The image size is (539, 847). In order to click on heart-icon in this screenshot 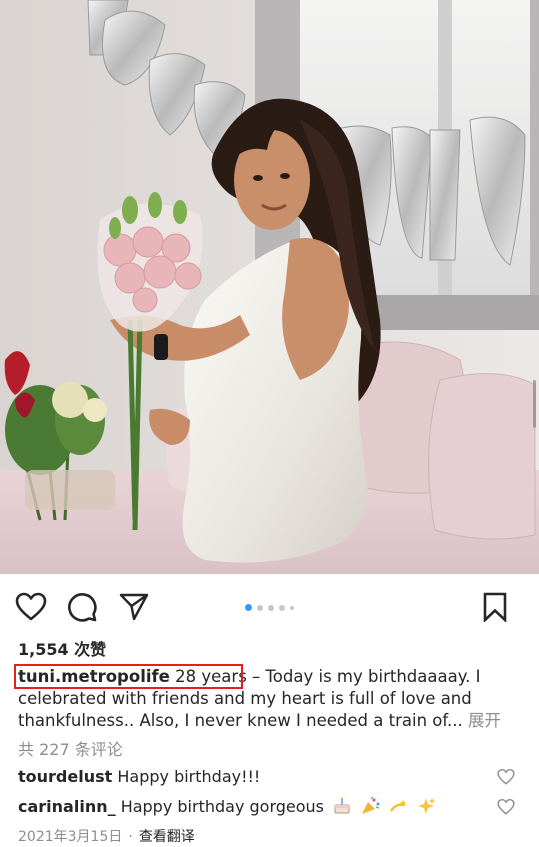, I will do `click(31, 606)`.